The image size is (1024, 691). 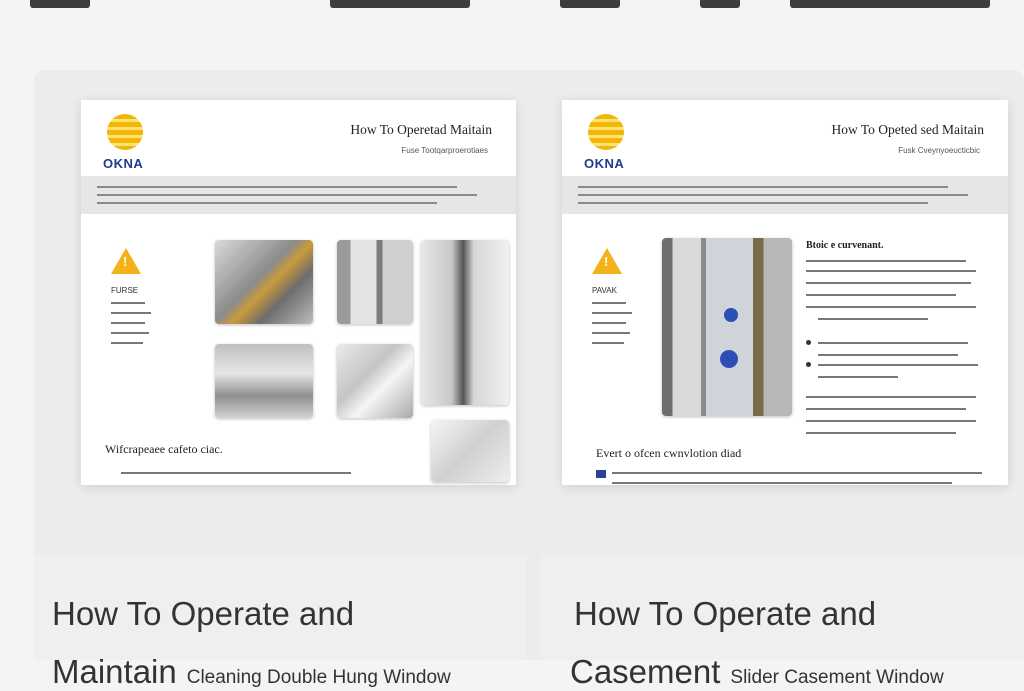 What do you see at coordinates (264, 282) in the screenshot?
I see `photo-window-latch` at bounding box center [264, 282].